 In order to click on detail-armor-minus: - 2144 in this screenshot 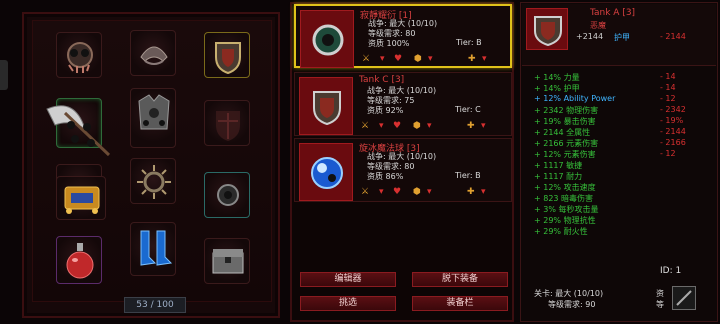, I will do `click(673, 36)`.